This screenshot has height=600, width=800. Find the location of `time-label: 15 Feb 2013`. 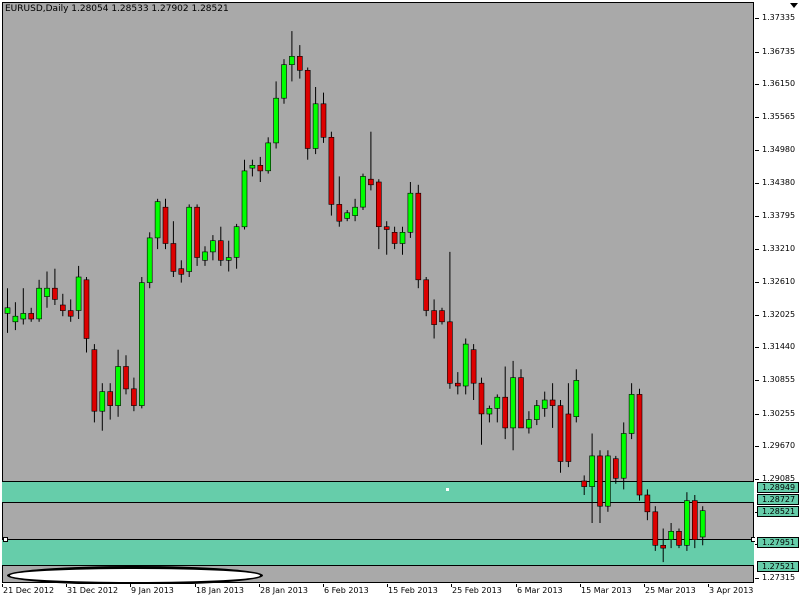

time-label: 15 Feb 2013 is located at coordinates (413, 590).